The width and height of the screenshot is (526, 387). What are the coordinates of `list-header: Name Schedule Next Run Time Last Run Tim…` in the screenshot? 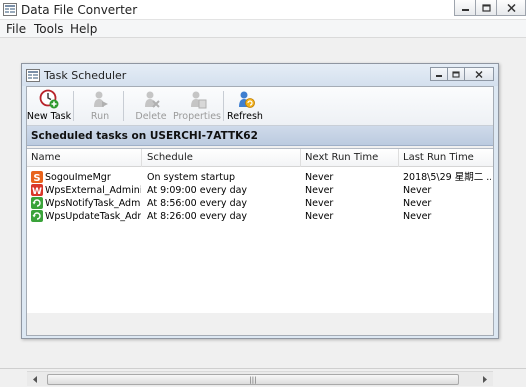 It's located at (260, 158).